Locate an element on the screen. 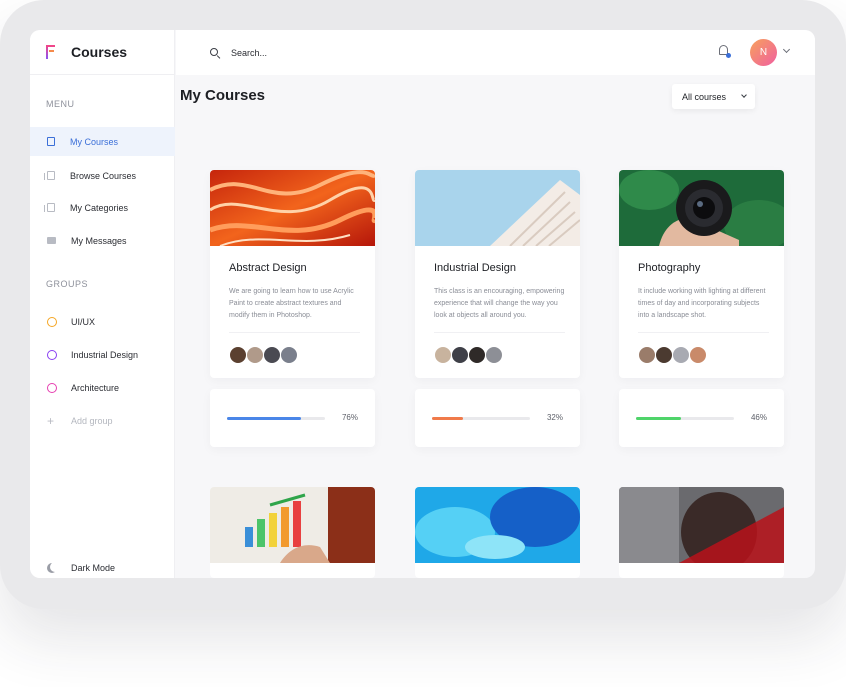 The height and width of the screenshot is (687, 846). sidebar-item-label: My Categories is located at coordinates (99, 207).